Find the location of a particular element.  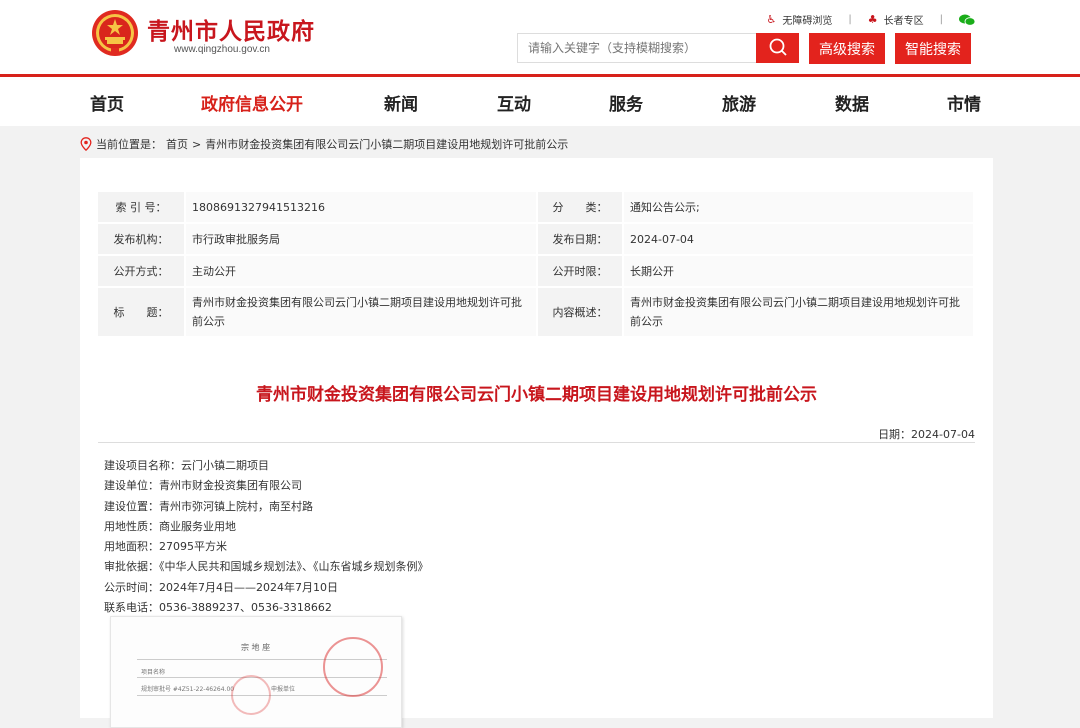

nav-home: 首页 is located at coordinates (107, 102).